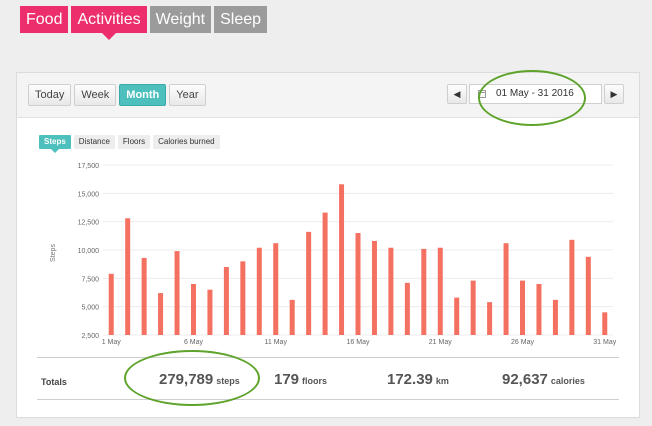  What do you see at coordinates (522, 342) in the screenshot?
I see `x-tick-label: 26 May` at bounding box center [522, 342].